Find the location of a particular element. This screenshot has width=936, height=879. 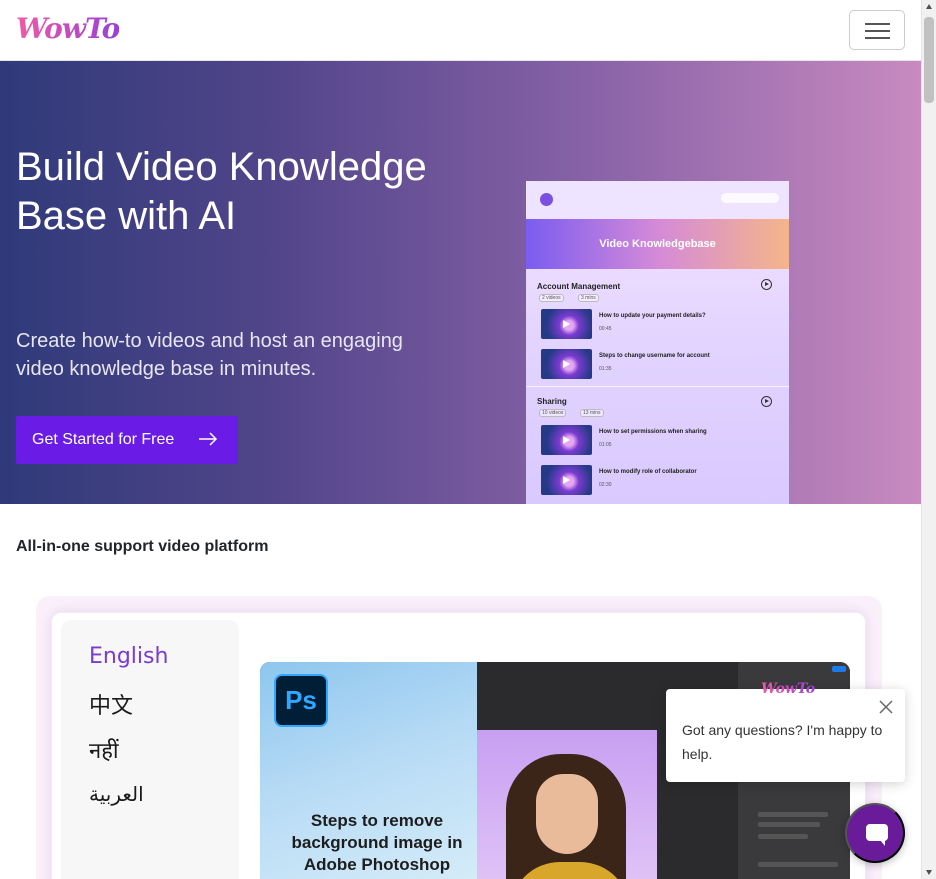

kb-video-time: 02:30 is located at coordinates (605, 485).